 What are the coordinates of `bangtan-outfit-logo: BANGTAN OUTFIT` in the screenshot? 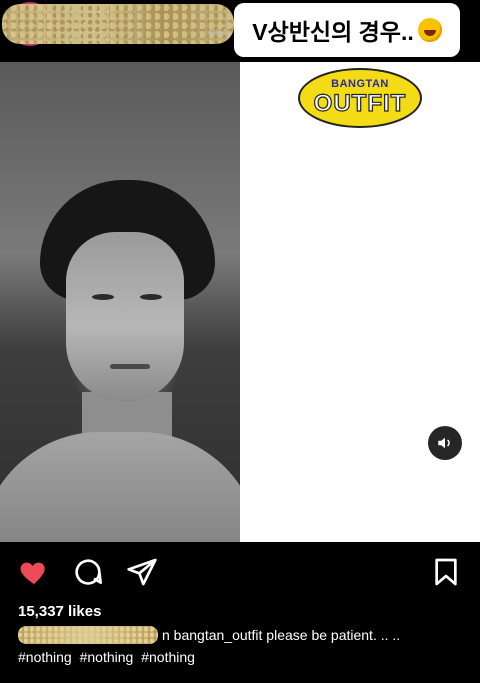 It's located at (360, 98).